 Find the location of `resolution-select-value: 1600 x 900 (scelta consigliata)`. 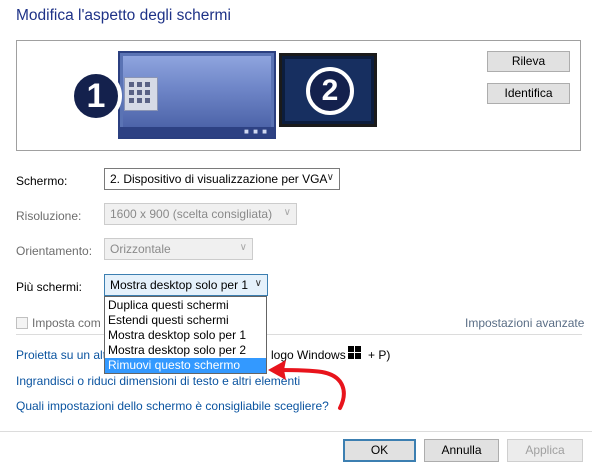

resolution-select-value: 1600 x 900 (scelta consigliata) is located at coordinates (191, 214).